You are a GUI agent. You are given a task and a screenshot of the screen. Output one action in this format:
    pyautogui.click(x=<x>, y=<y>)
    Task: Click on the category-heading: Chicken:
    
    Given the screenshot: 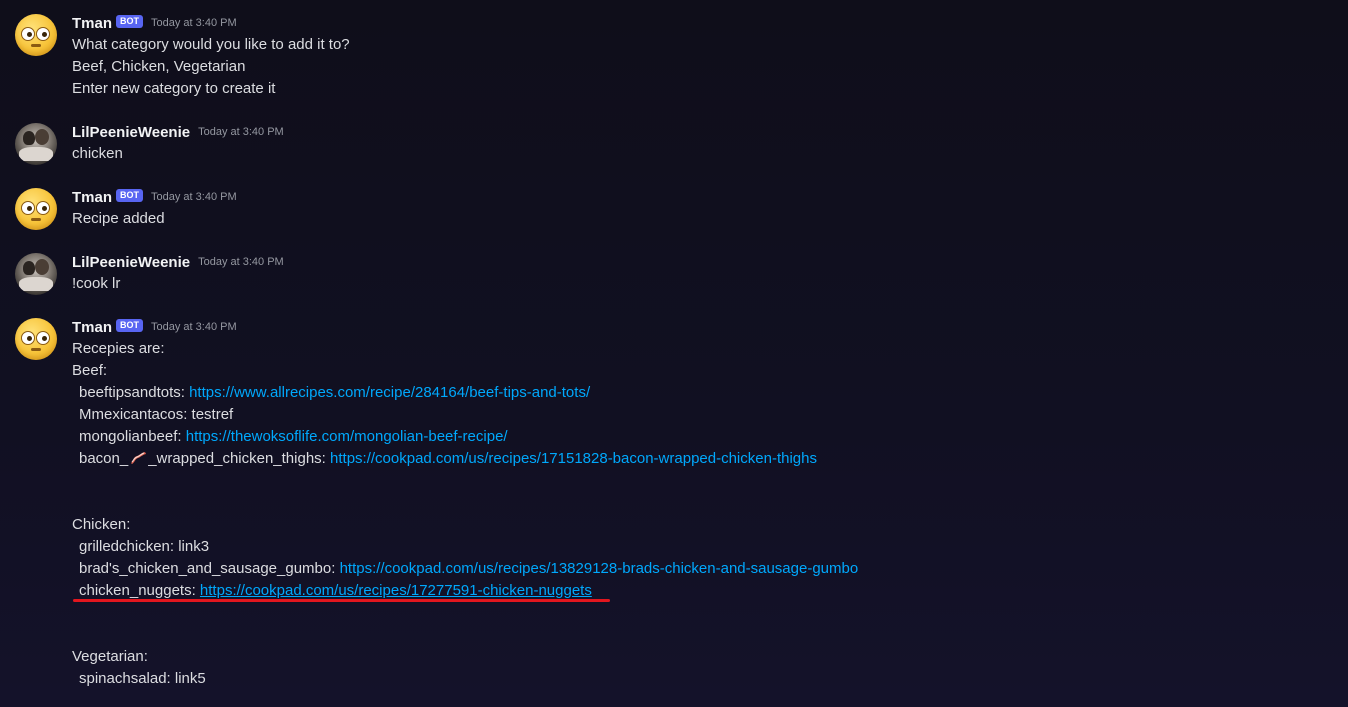 What is the action you would take?
    pyautogui.click(x=101, y=524)
    